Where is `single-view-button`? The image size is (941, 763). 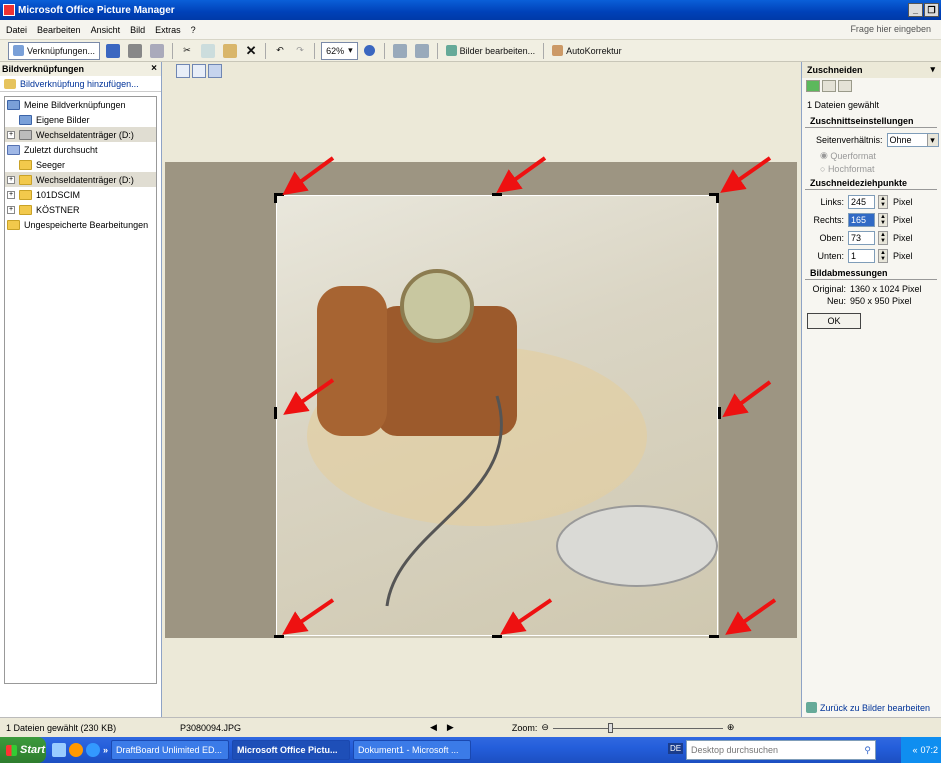 single-view-button is located at coordinates (215, 71).